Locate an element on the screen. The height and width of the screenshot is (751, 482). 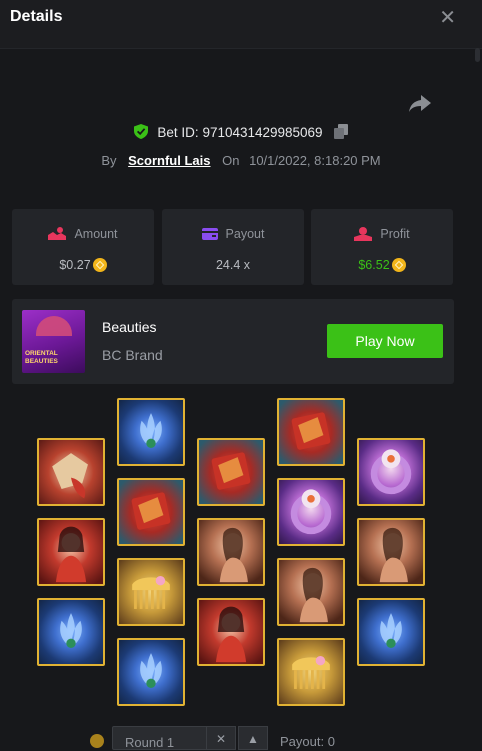
round-controls: Round 1 ✕ ▲ Payout: 0 is located at coordinates (241, 736).